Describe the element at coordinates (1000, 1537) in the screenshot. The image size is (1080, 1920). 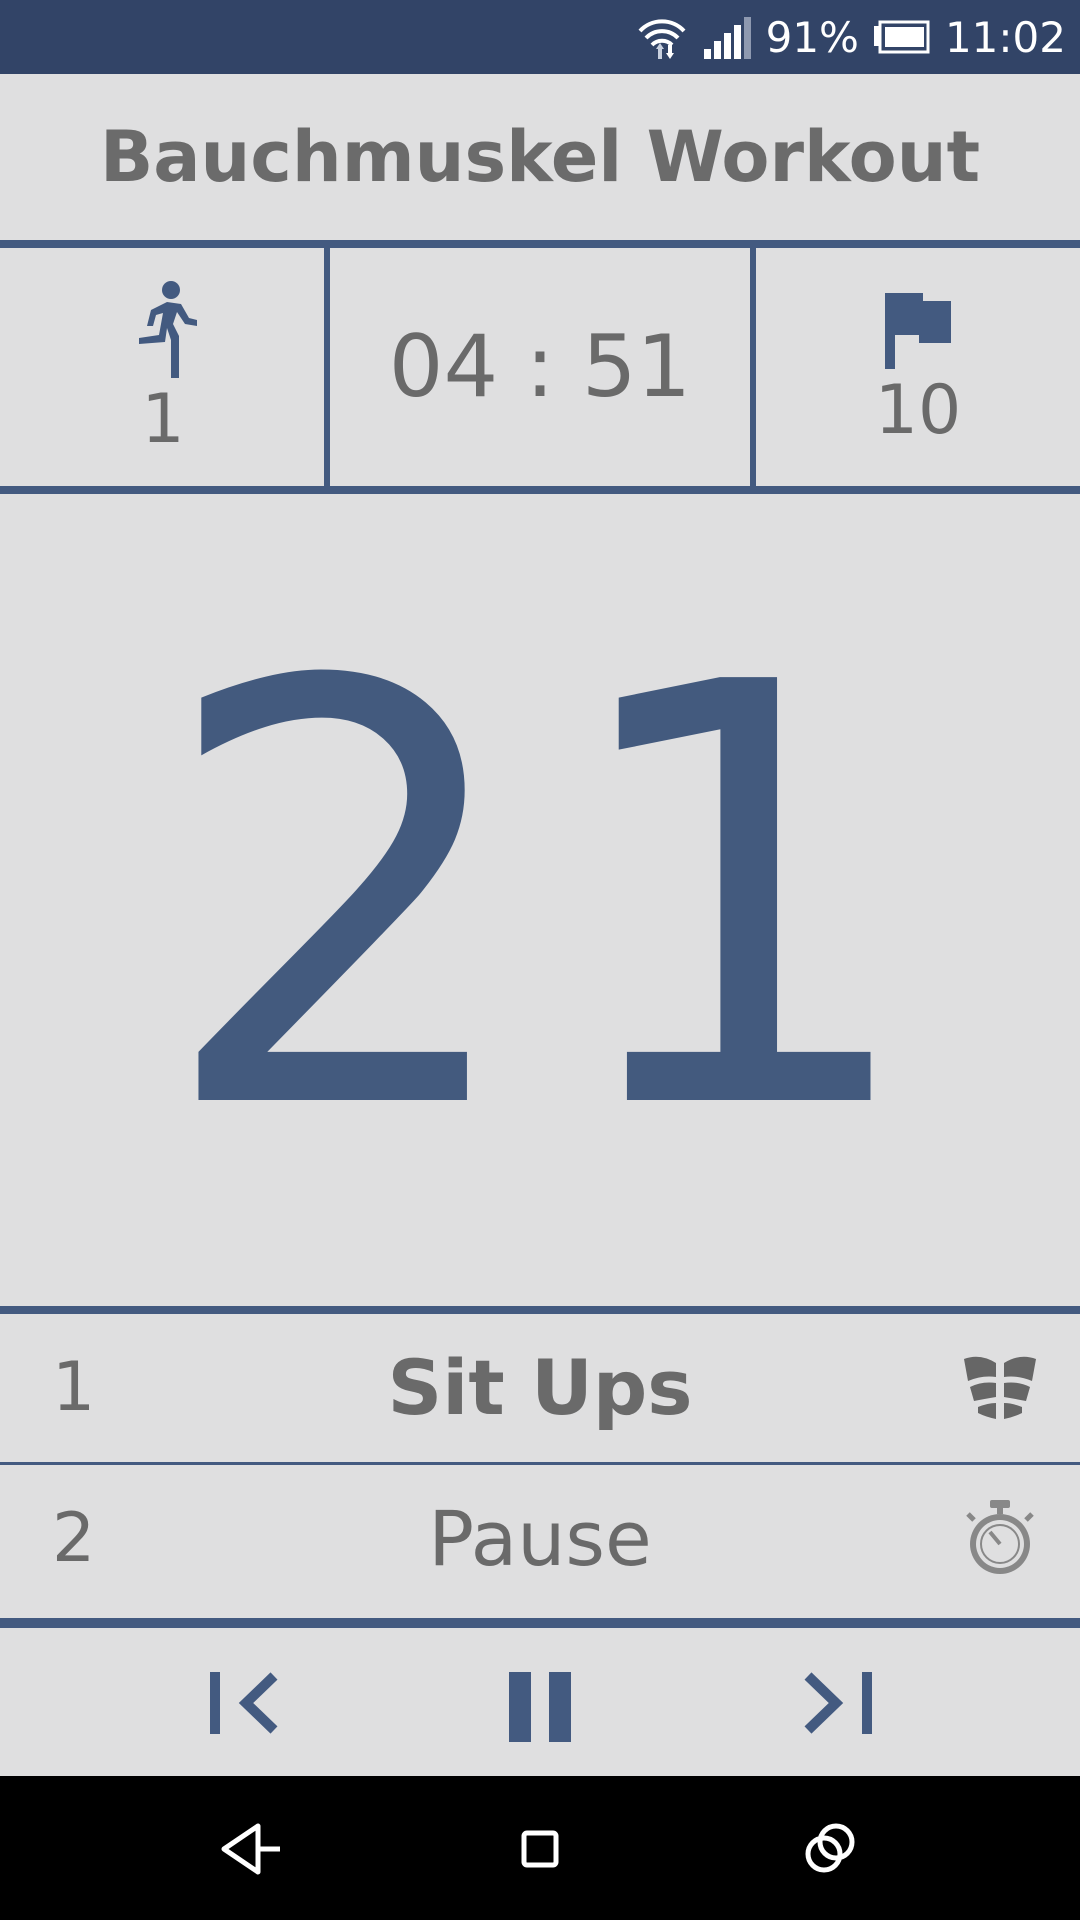
I see `stopwatch-icon` at that location.